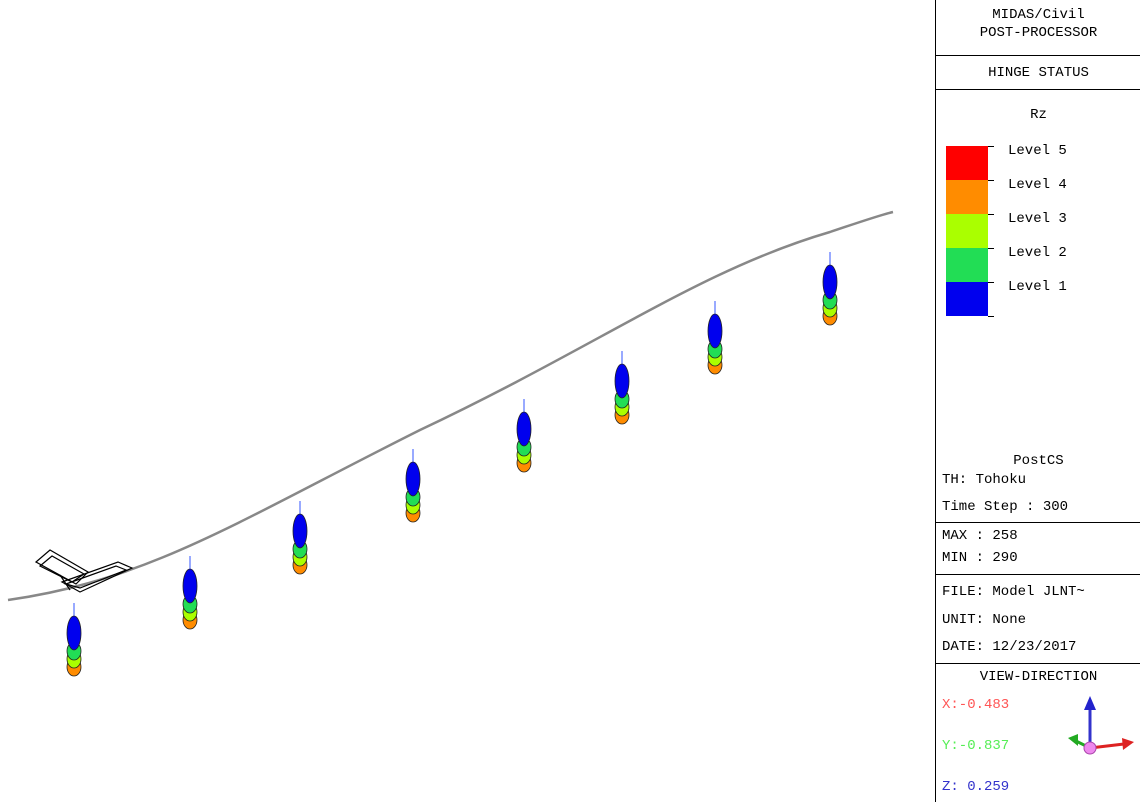  What do you see at coordinates (1037, 151) in the screenshot?
I see `legend-label-level-5: Level 5` at bounding box center [1037, 151].